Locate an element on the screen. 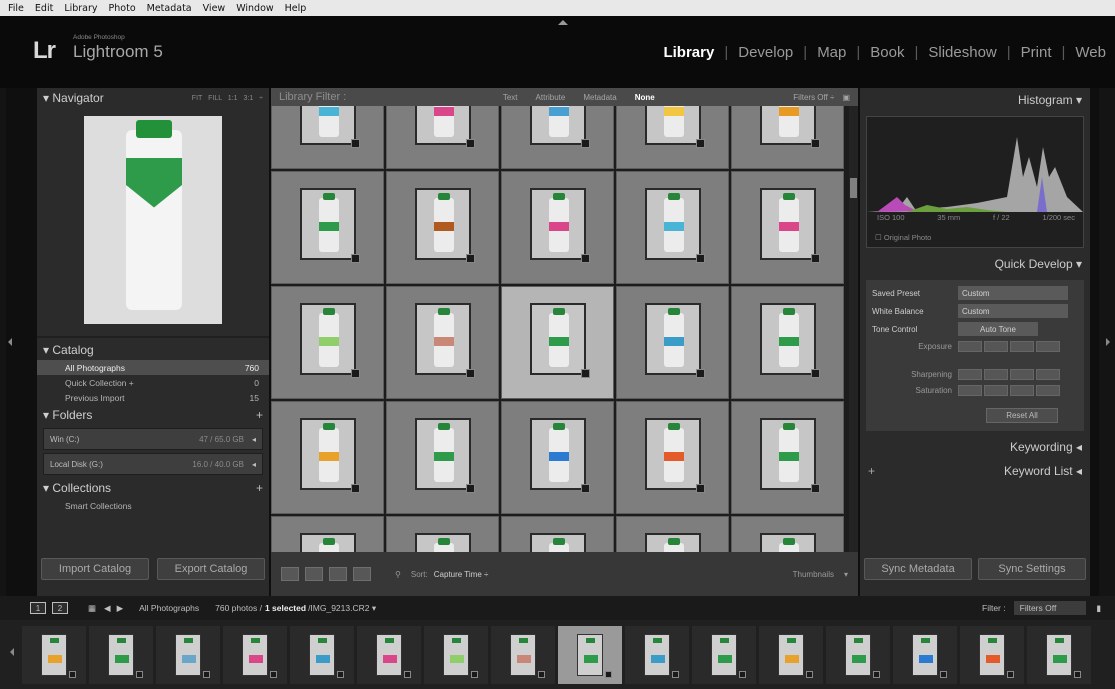 The width and height of the screenshot is (1115, 689). filter-metadata: Metadata is located at coordinates (599, 97).